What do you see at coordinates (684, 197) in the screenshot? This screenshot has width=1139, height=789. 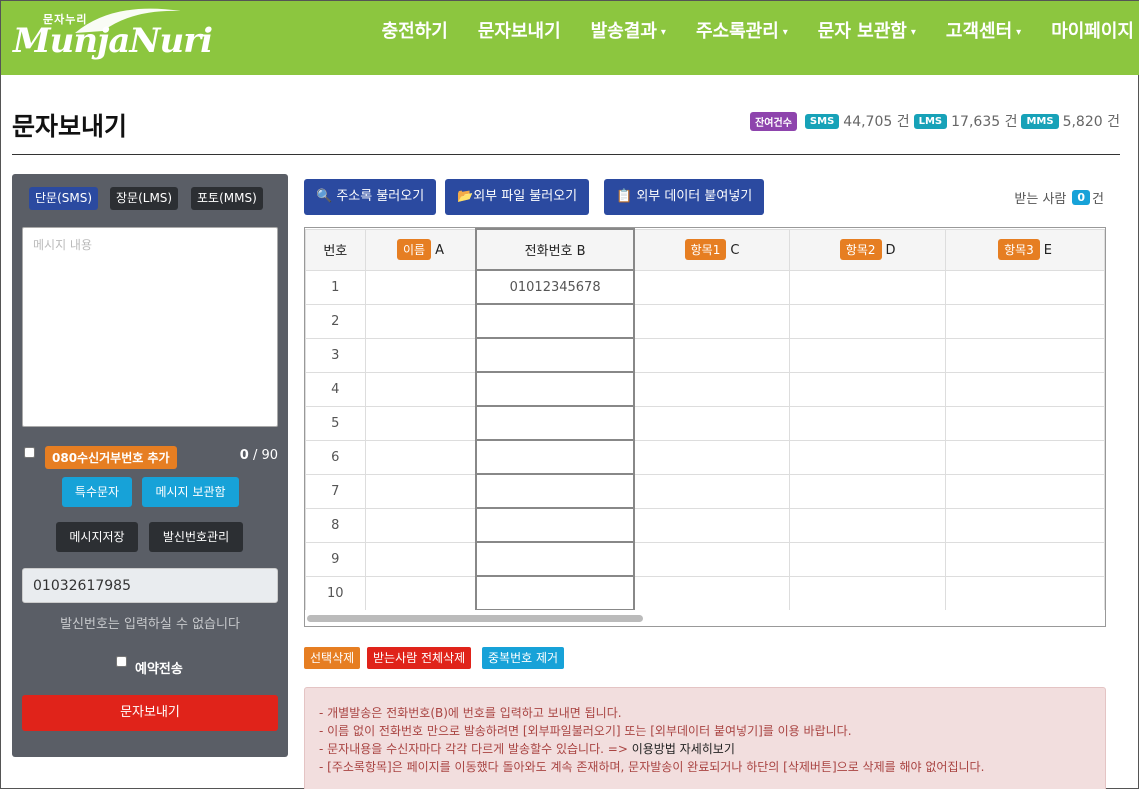 I see `paste-external-data-button: 📋 외부 데이터 붙여넣기` at bounding box center [684, 197].